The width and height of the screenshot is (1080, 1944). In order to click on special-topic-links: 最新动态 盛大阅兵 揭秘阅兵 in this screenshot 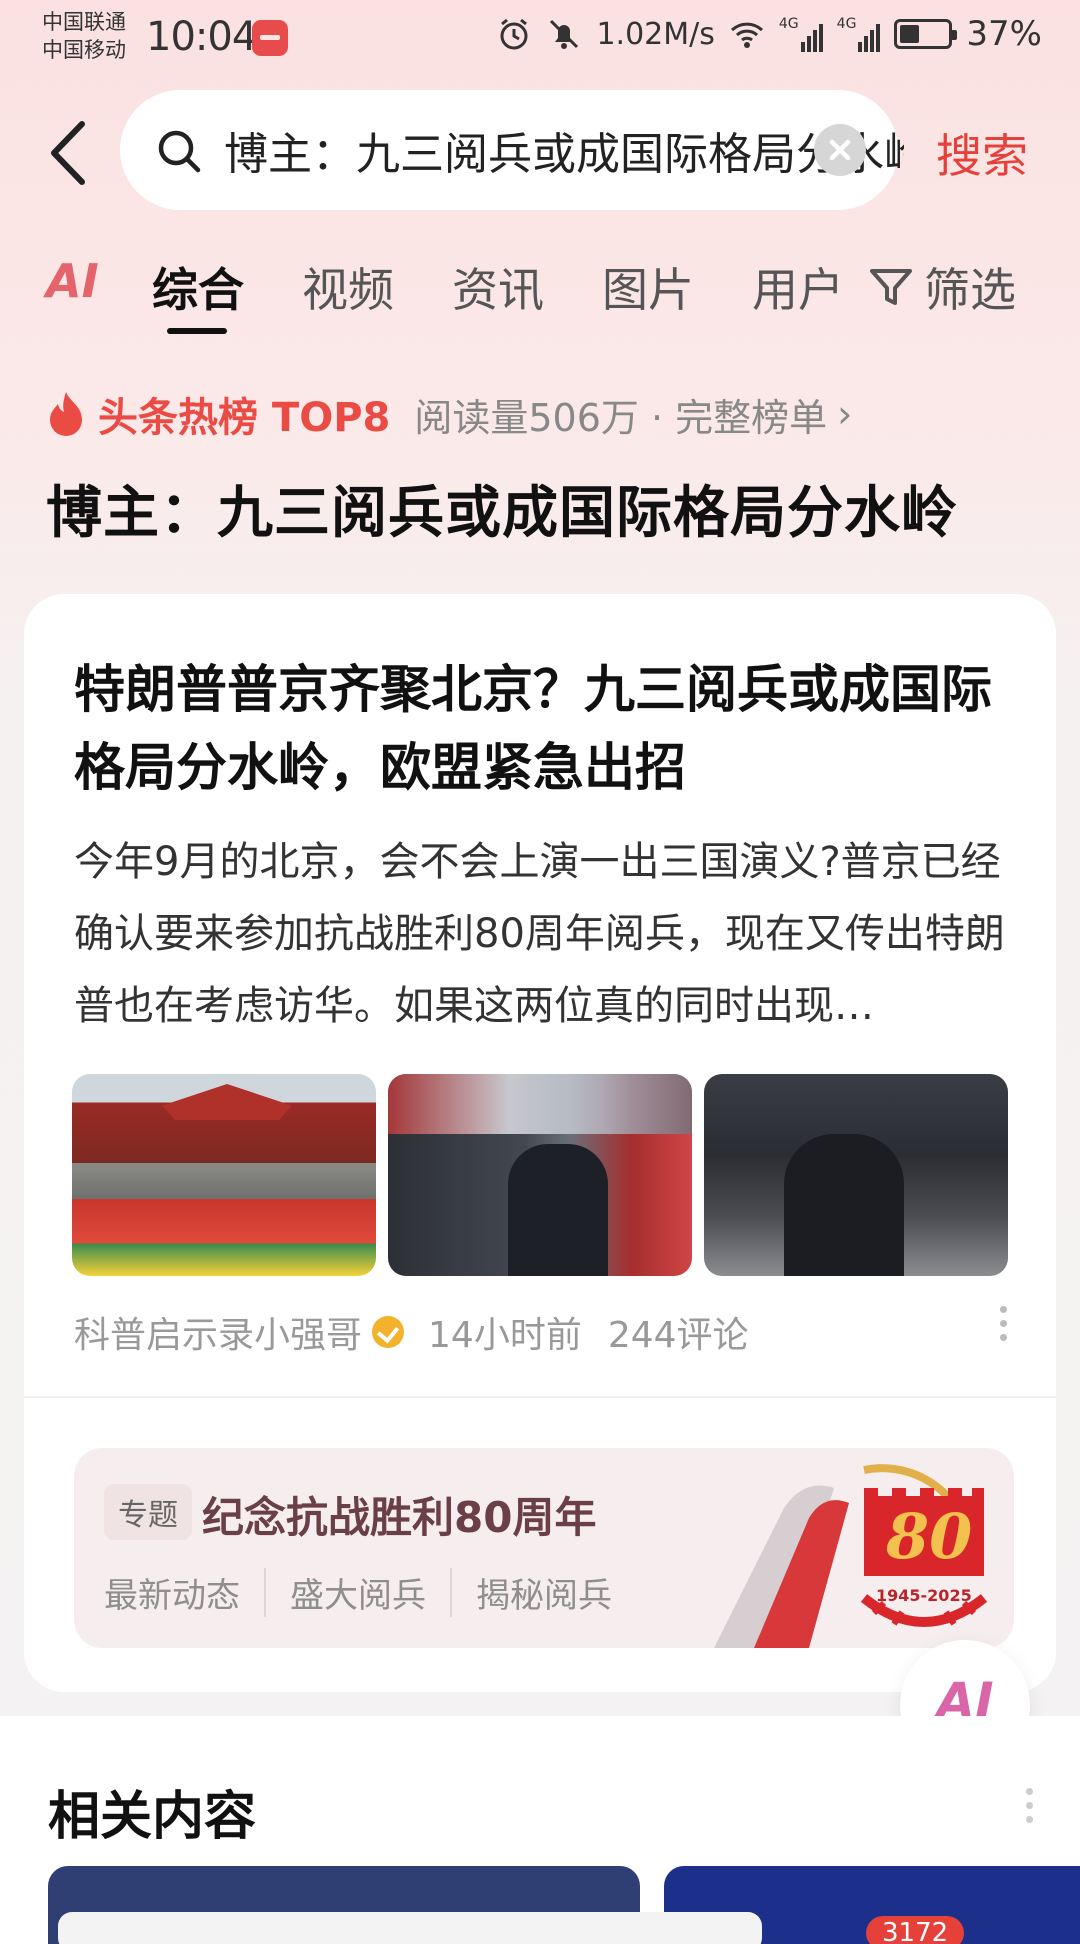, I will do `click(382, 1592)`.